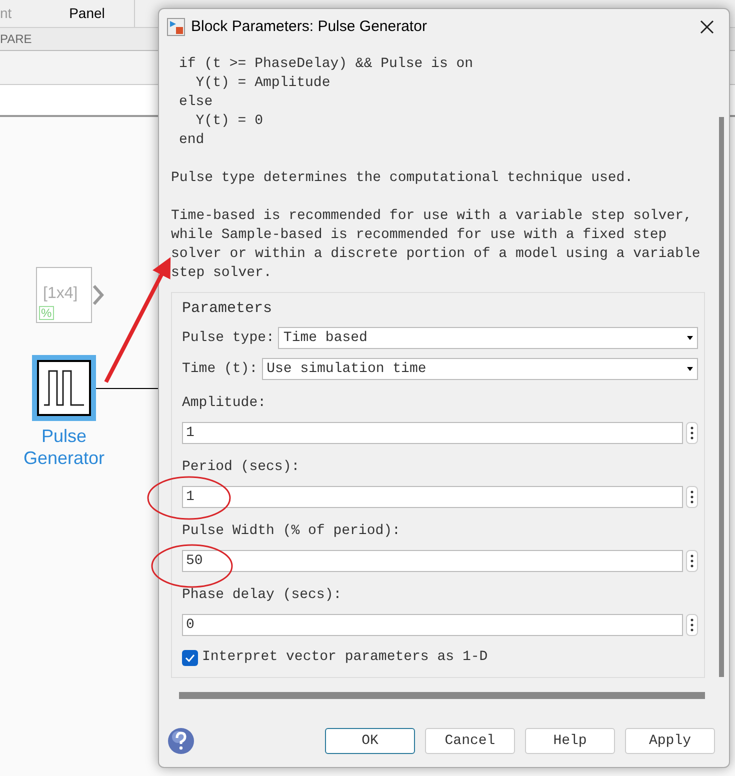 The width and height of the screenshot is (735, 776). I want to click on input-field: 50, so click(432, 561).